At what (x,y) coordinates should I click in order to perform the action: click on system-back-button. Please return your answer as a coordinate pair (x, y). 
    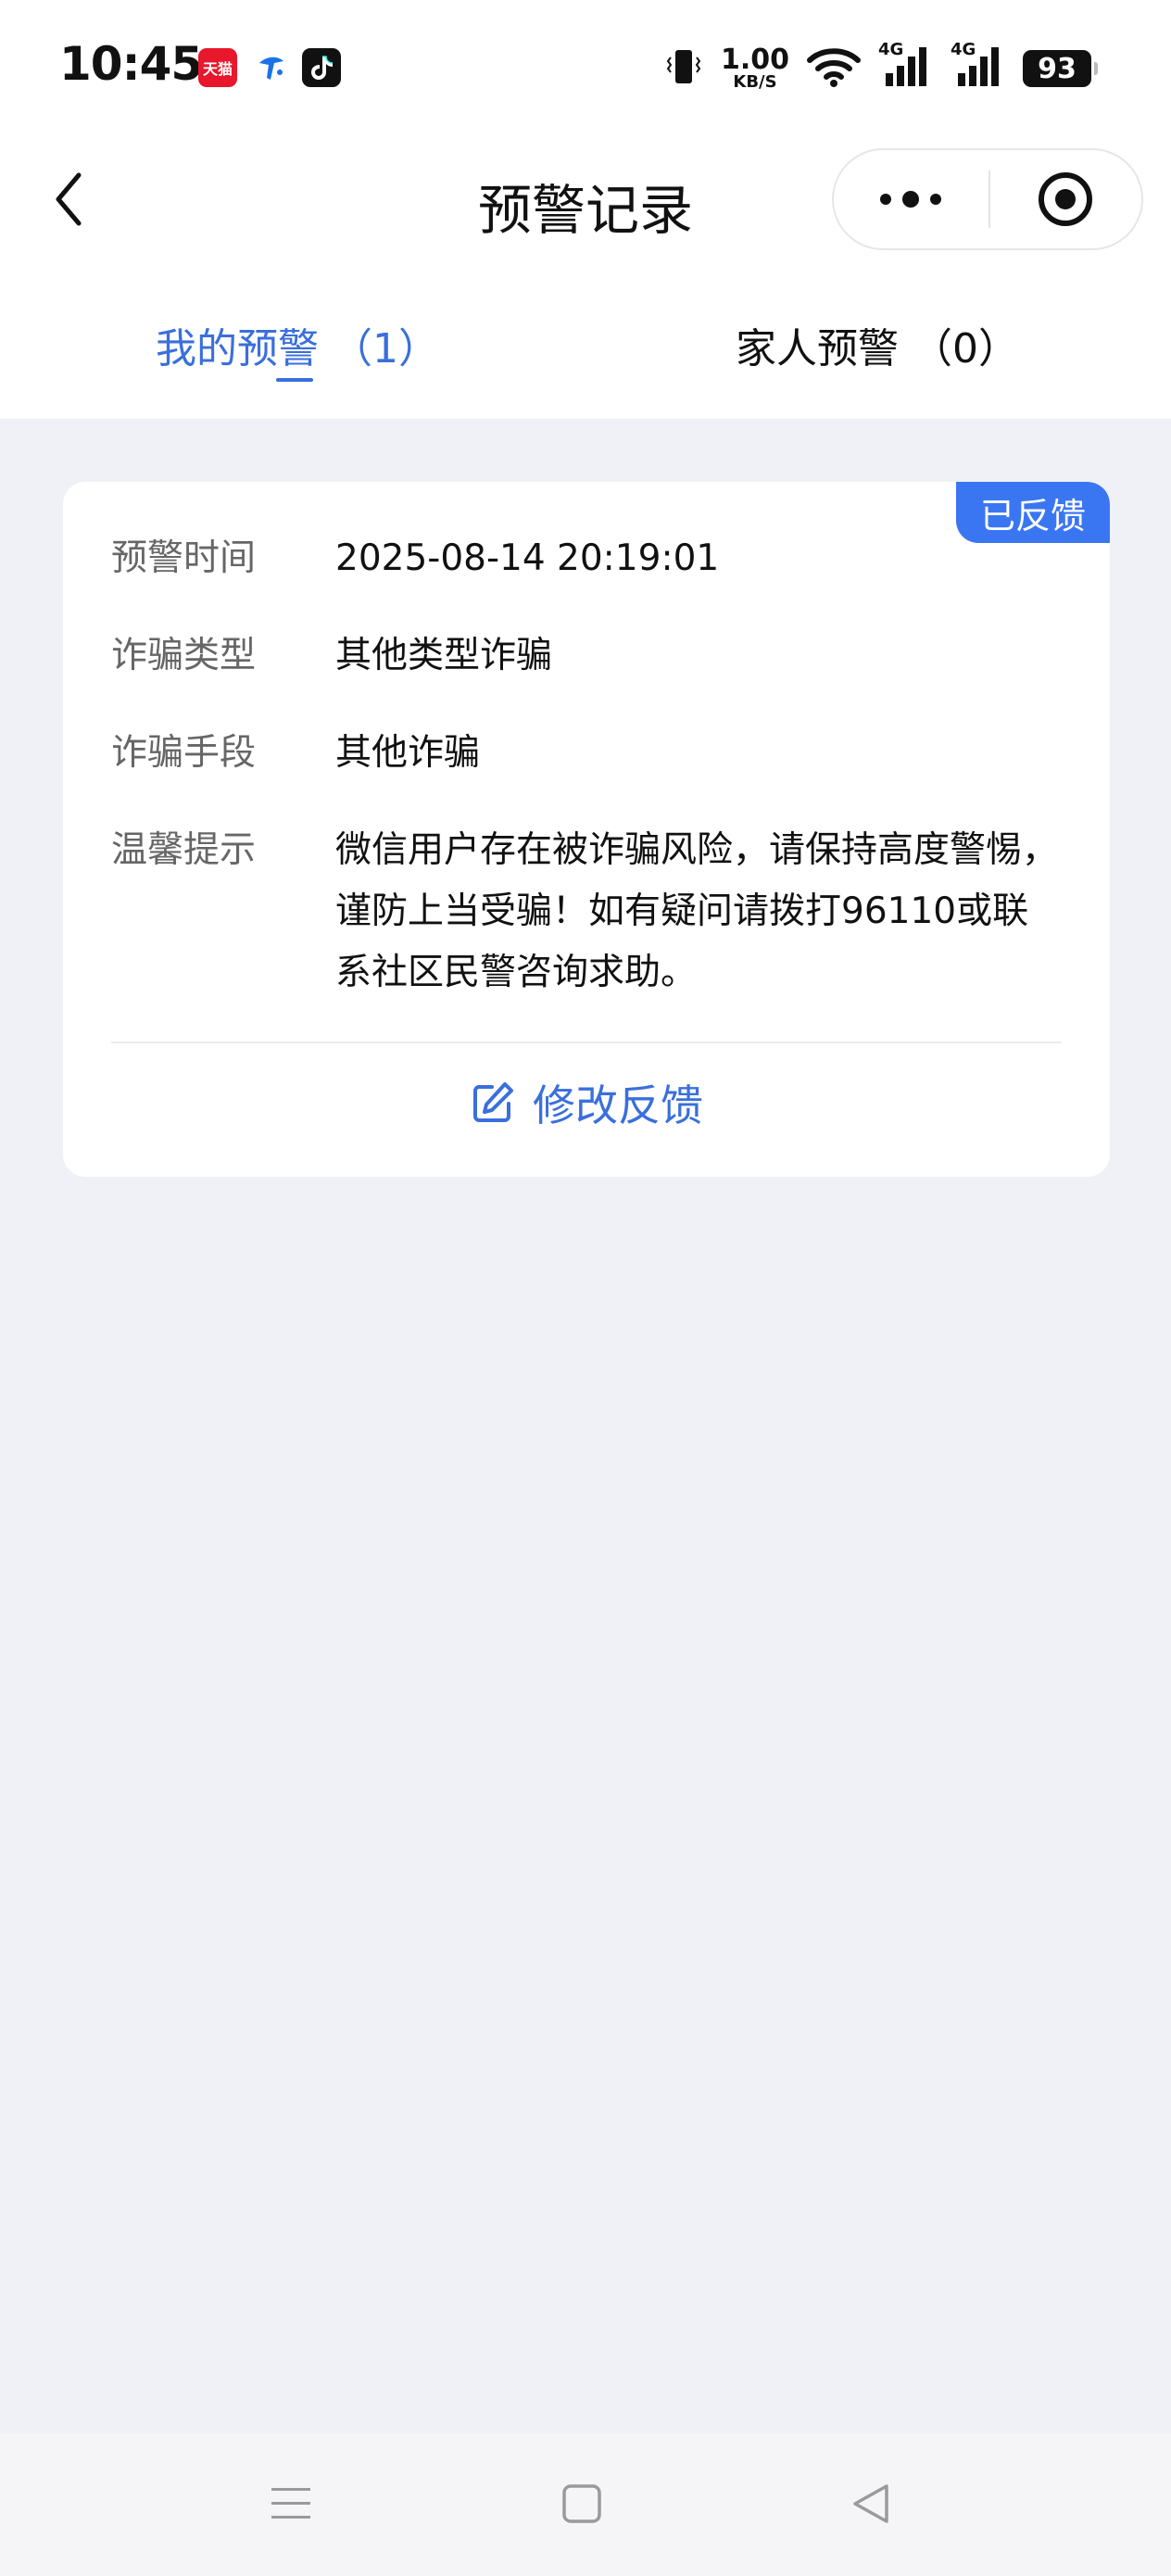
    Looking at the image, I should click on (871, 2504).